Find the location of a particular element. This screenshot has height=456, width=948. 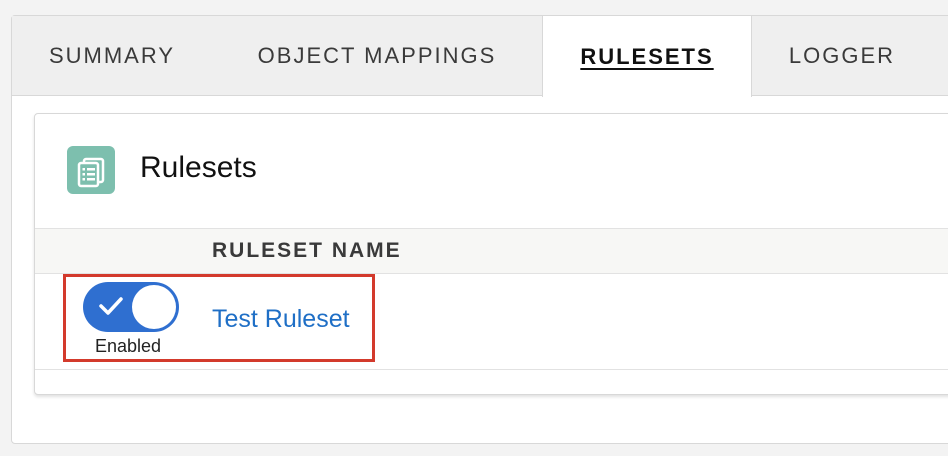

tab-summary: SUMMARY is located at coordinates (112, 56).